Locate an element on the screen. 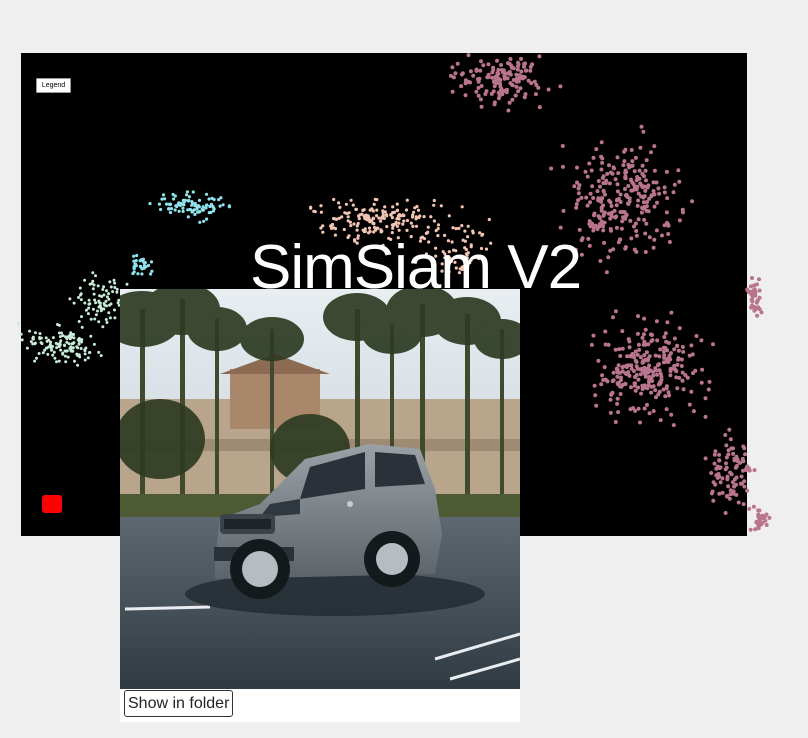 The width and height of the screenshot is (808, 738). show-in-folder-button: Show in folder is located at coordinates (179, 703).